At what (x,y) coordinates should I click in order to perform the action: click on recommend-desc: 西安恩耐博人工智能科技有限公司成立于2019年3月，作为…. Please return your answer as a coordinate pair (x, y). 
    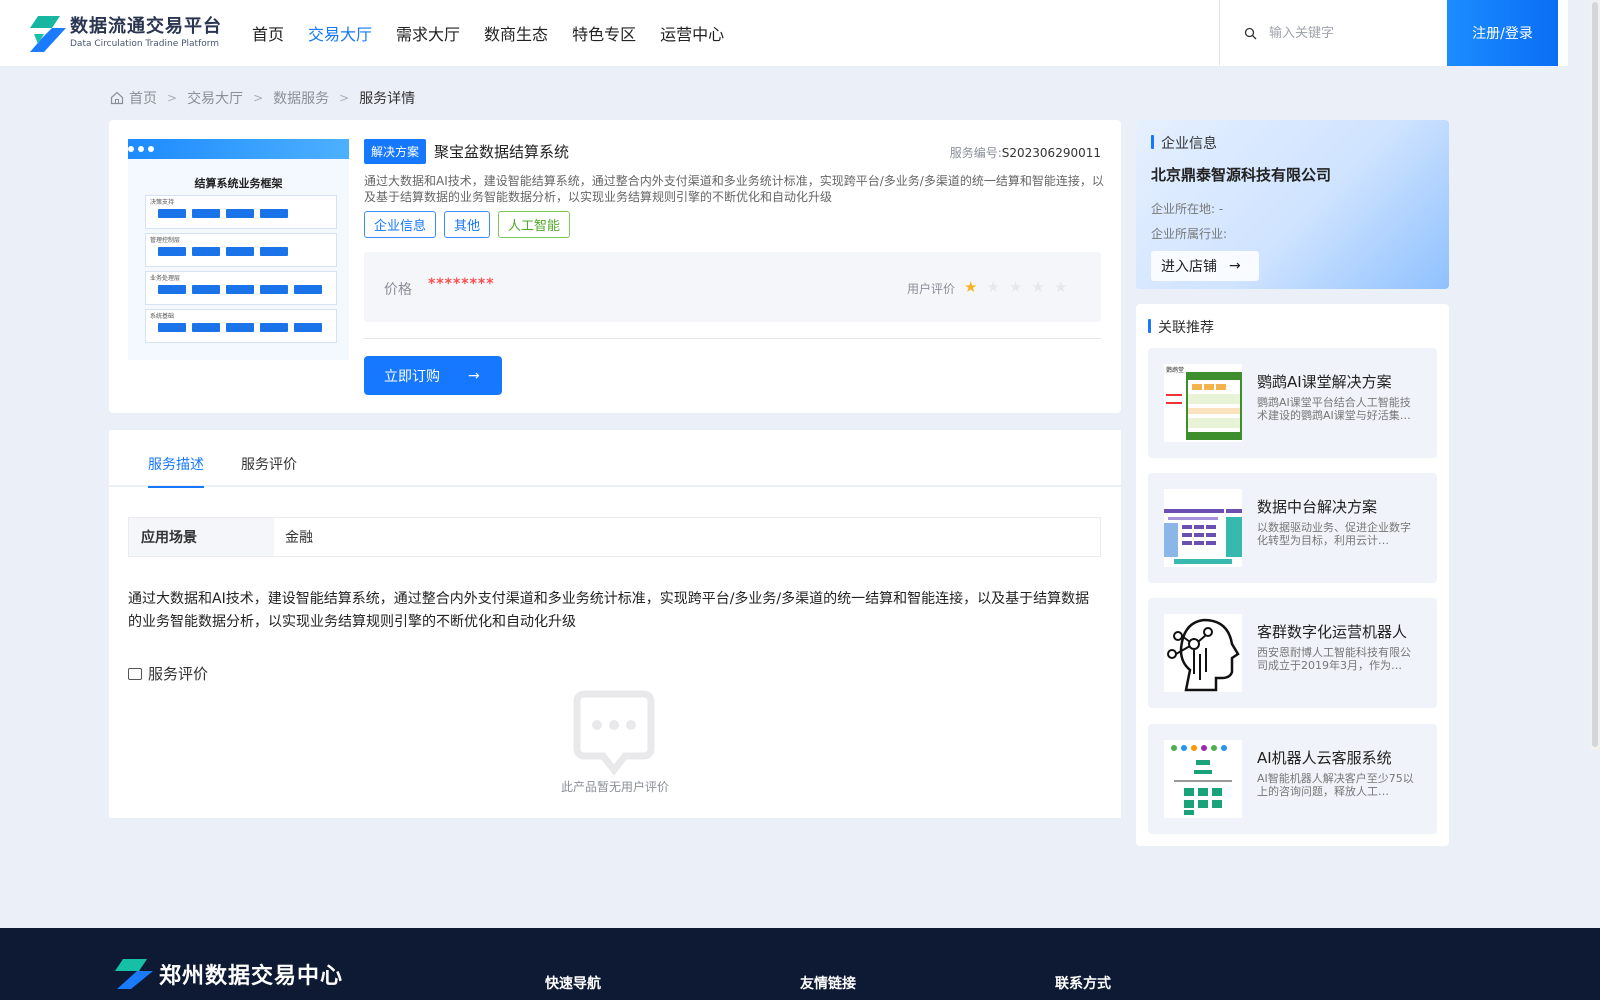
    Looking at the image, I should click on (1334, 659).